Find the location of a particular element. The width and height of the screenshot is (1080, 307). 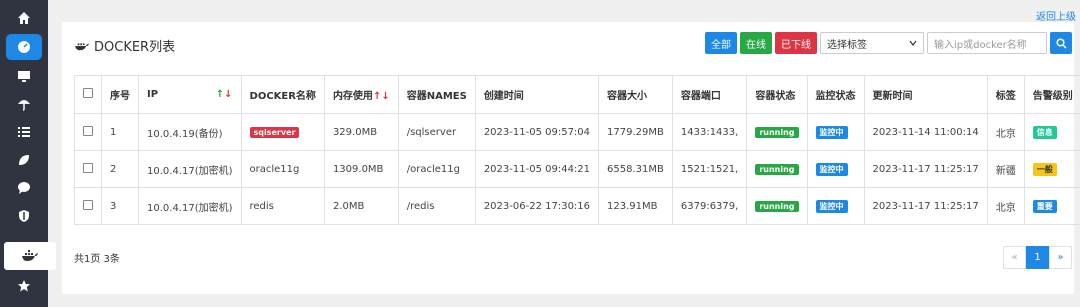

page-1-button: 1 is located at coordinates (1037, 257).